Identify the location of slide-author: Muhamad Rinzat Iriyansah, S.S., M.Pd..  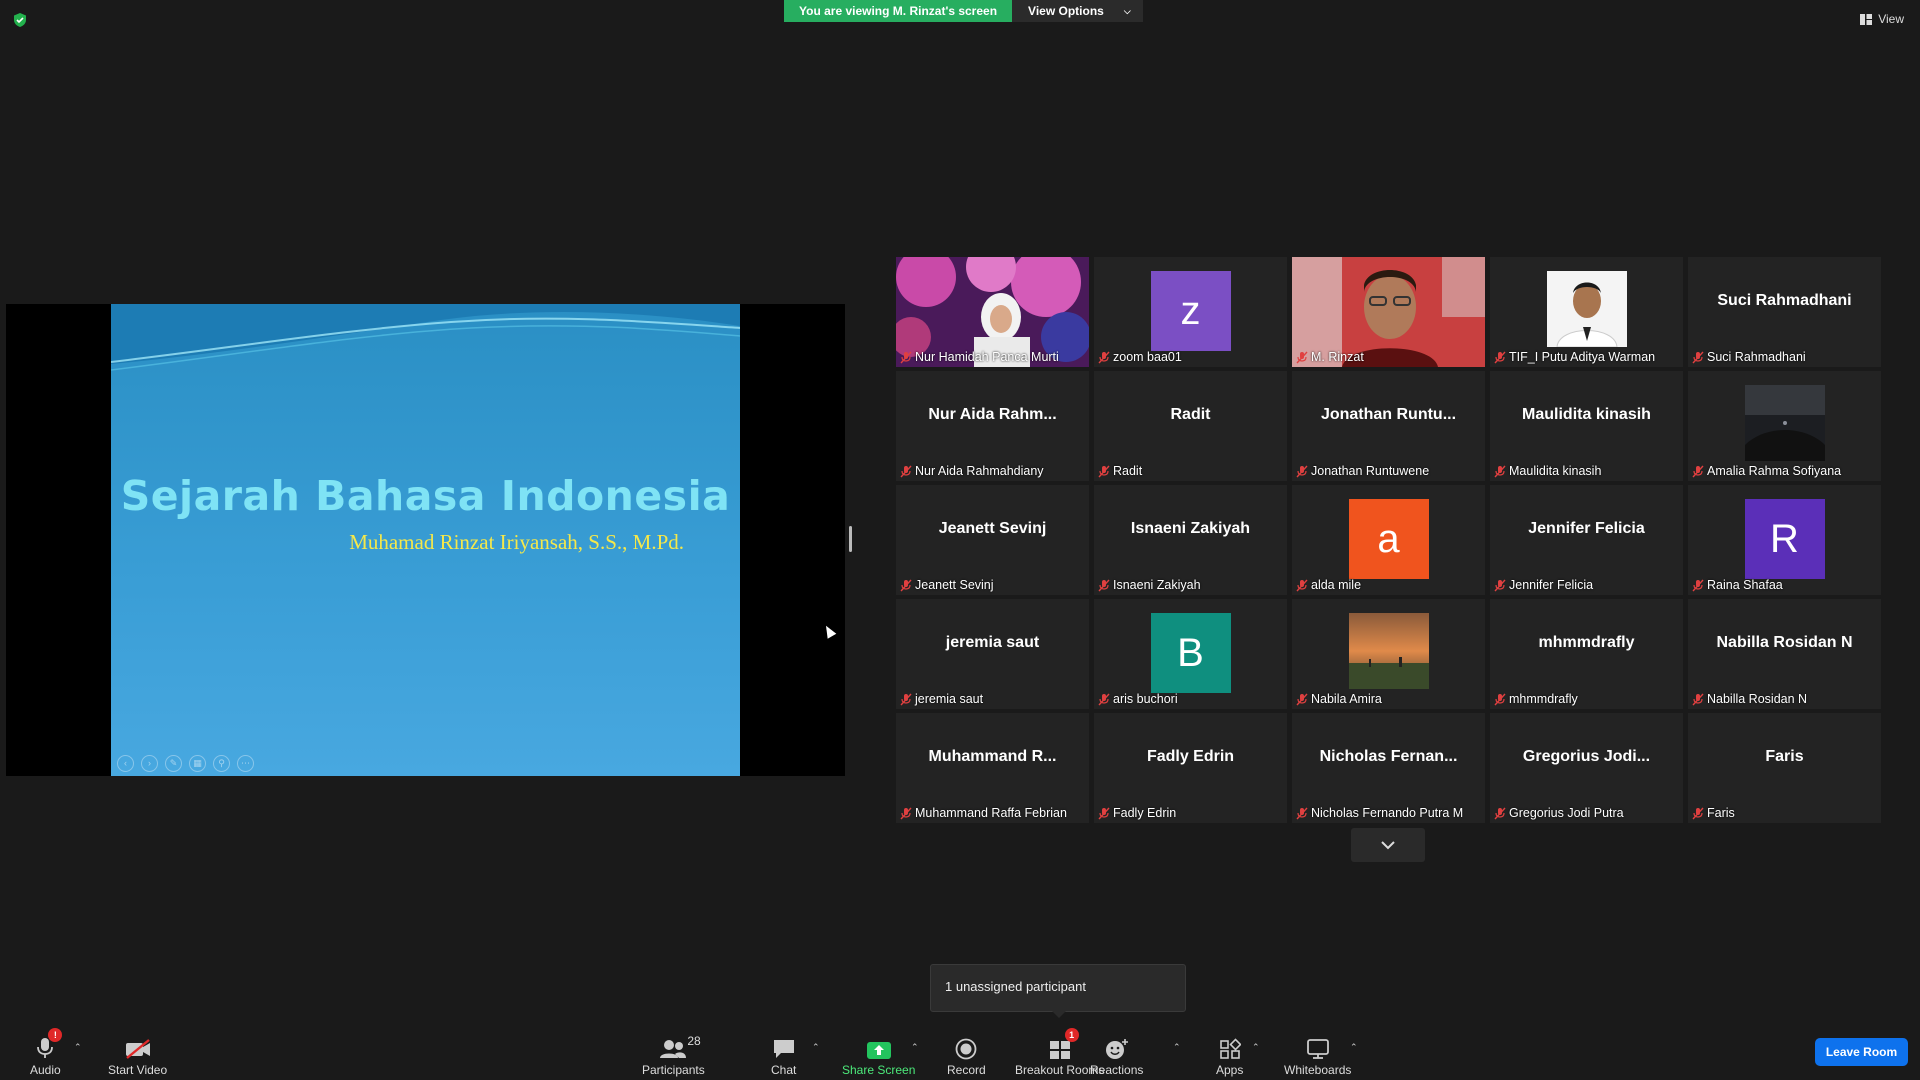
(516, 542).